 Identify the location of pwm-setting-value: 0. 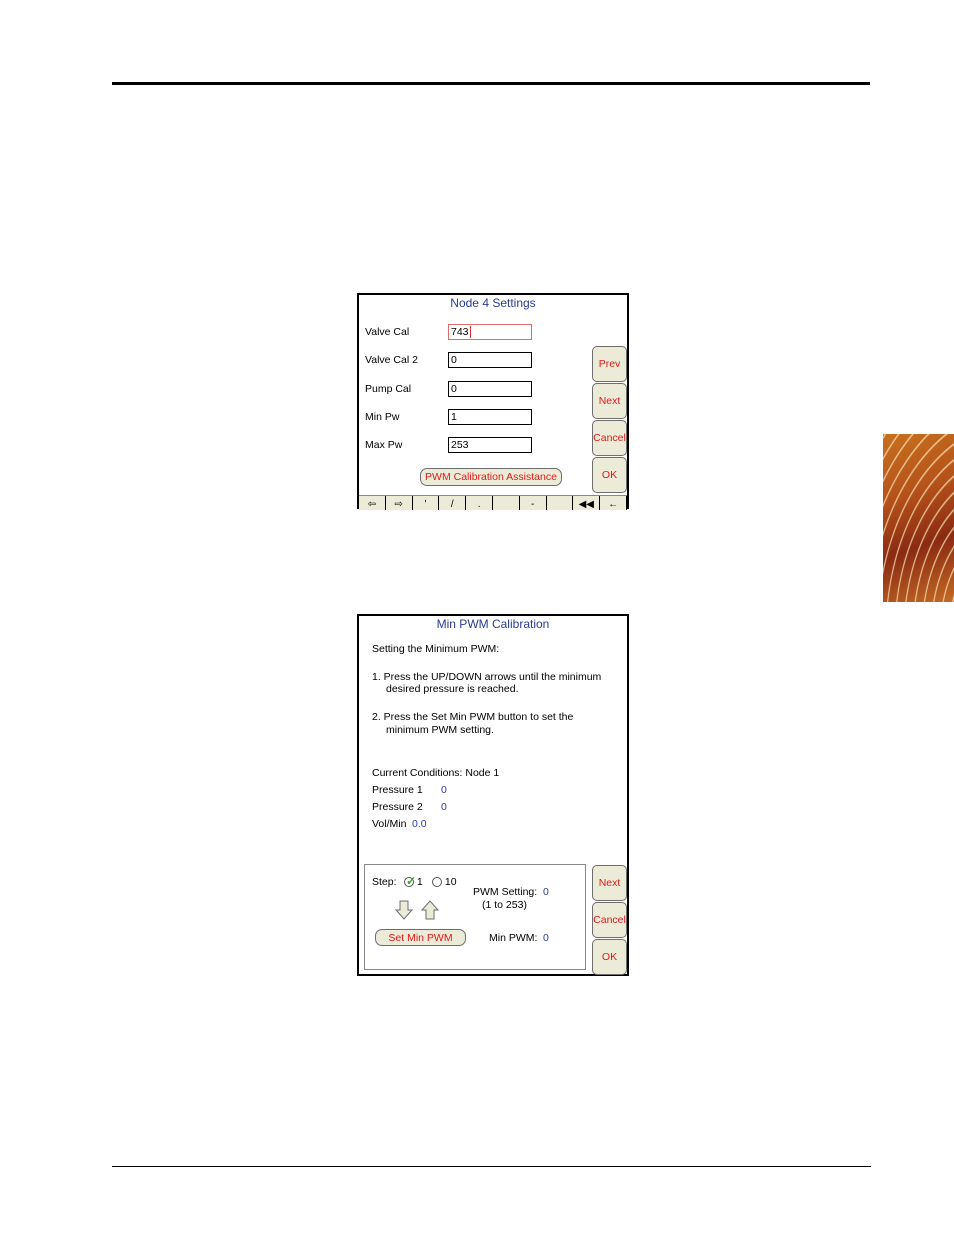
(546, 892).